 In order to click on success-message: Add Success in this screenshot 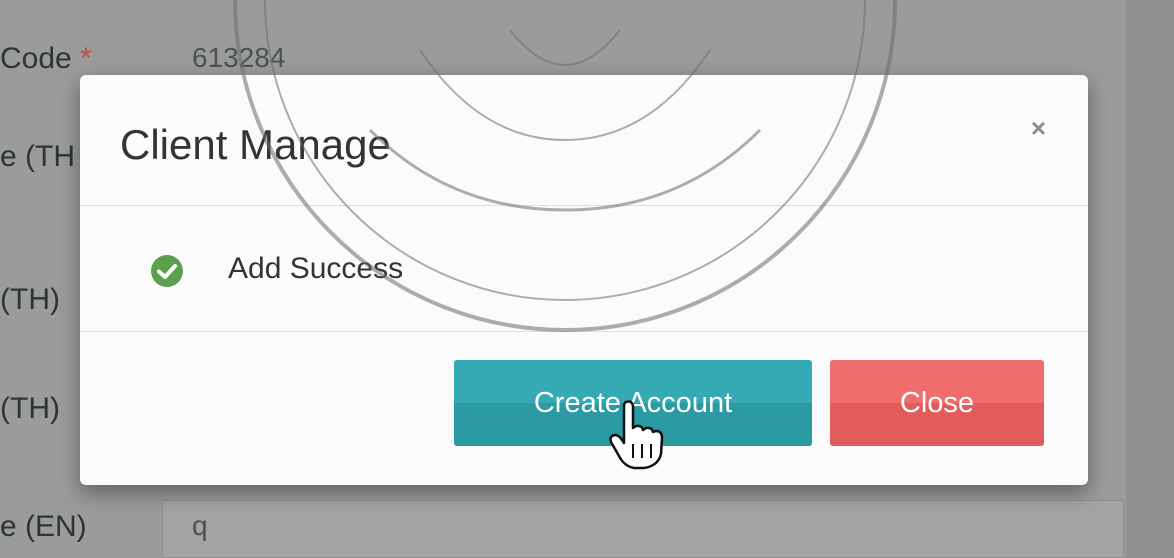, I will do `click(316, 268)`.